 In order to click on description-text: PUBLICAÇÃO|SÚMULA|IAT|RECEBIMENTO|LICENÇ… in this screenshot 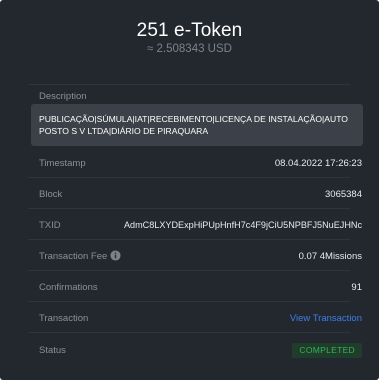, I will do `click(197, 125)`.